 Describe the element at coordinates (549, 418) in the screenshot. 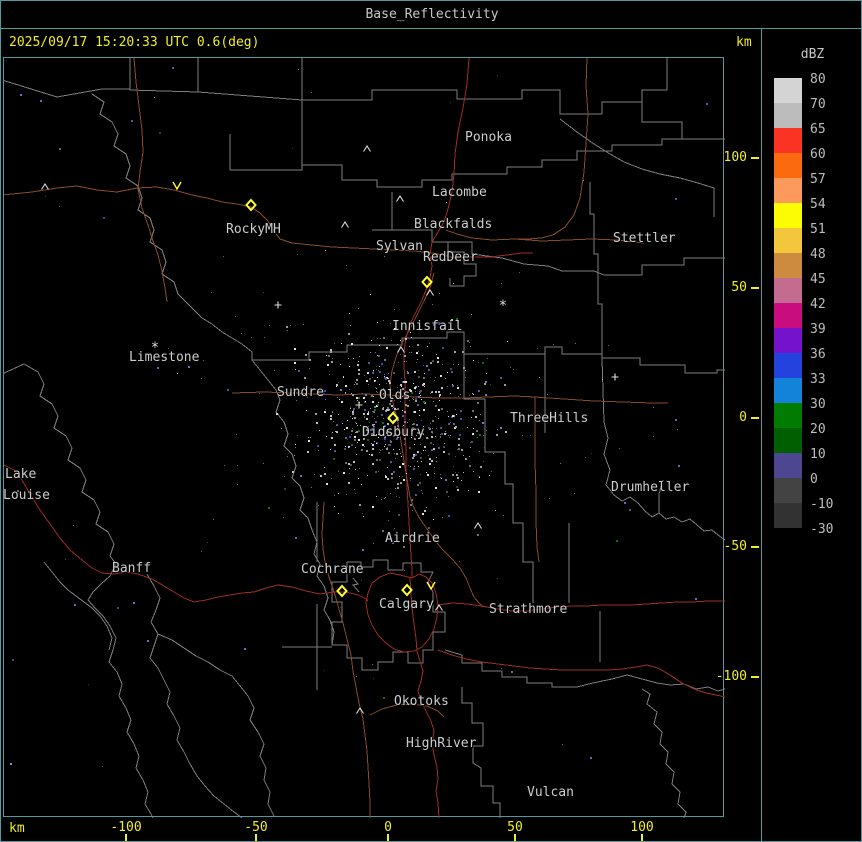

I see `city-label-threehills: ThreeHills` at that location.